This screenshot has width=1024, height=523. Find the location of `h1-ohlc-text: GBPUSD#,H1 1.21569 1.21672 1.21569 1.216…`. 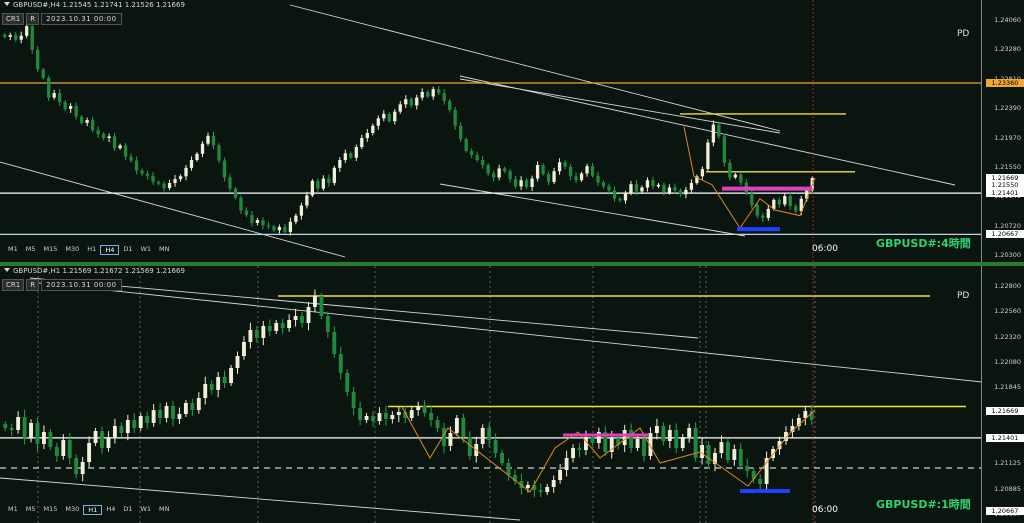

h1-ohlc-text: GBPUSD#,H1 1.21569 1.21672 1.21569 1.216… is located at coordinates (99, 271).